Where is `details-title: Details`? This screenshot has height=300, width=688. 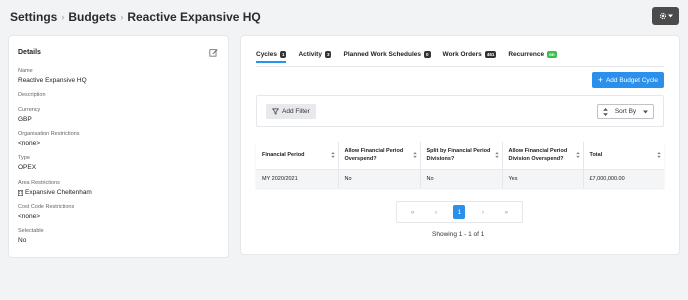 details-title: Details is located at coordinates (29, 52).